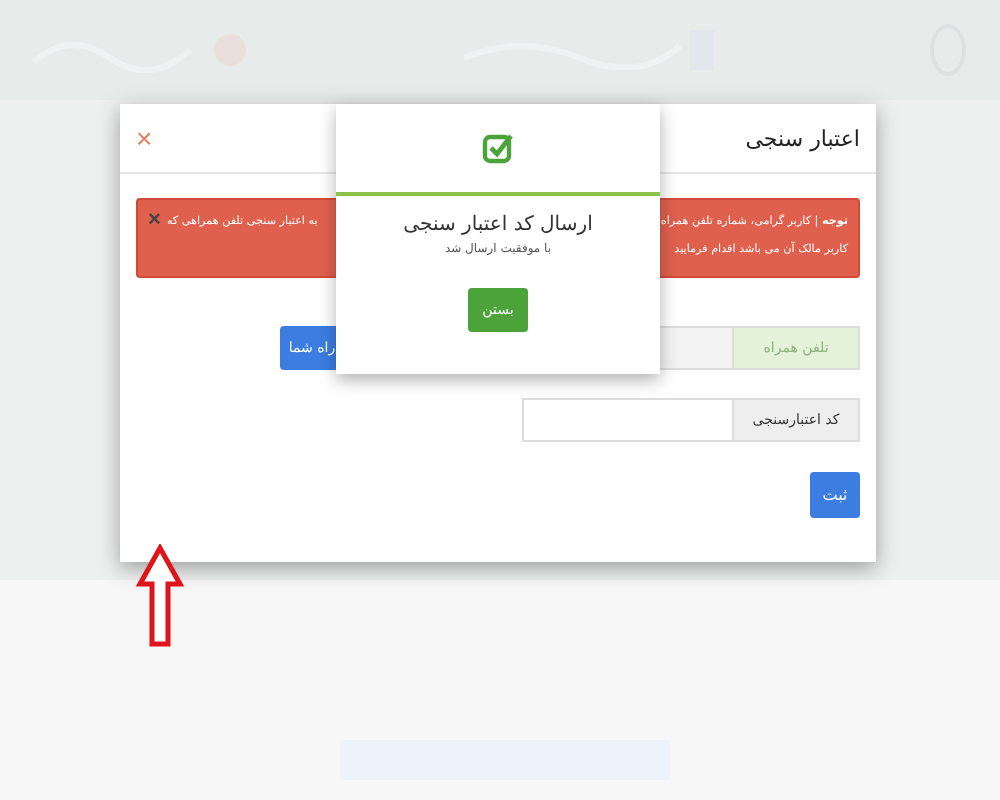 This screenshot has height=800, width=1000. Describe the element at coordinates (498, 225) in the screenshot. I see `popup-title: ارسال کد اعتبار سنجی` at that location.